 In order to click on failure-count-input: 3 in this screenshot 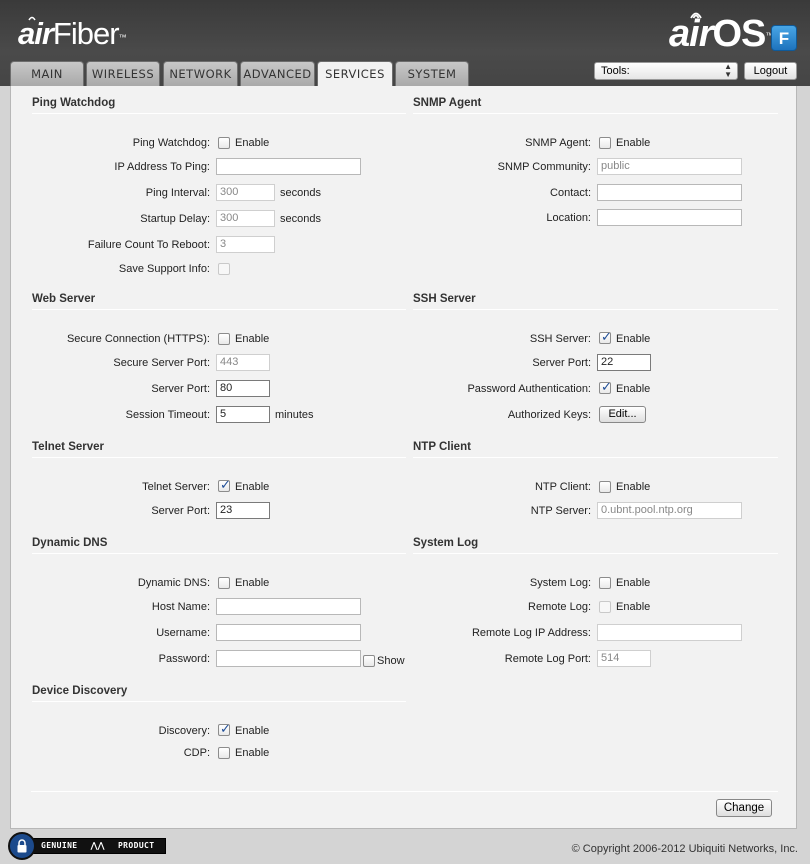, I will do `click(245, 244)`.